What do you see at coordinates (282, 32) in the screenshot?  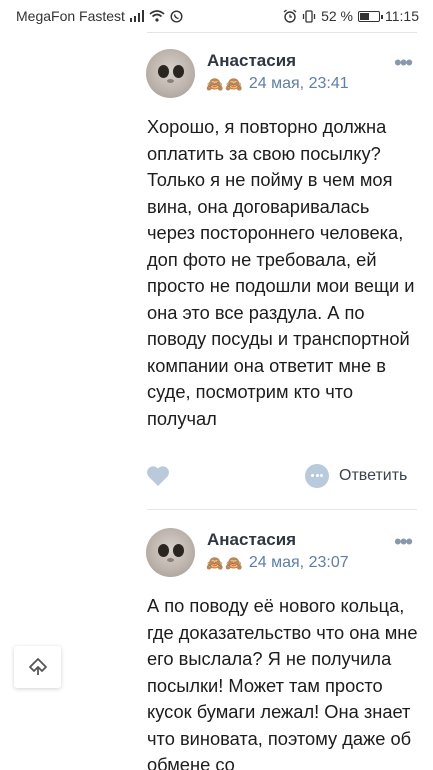 I see `top-divider` at bounding box center [282, 32].